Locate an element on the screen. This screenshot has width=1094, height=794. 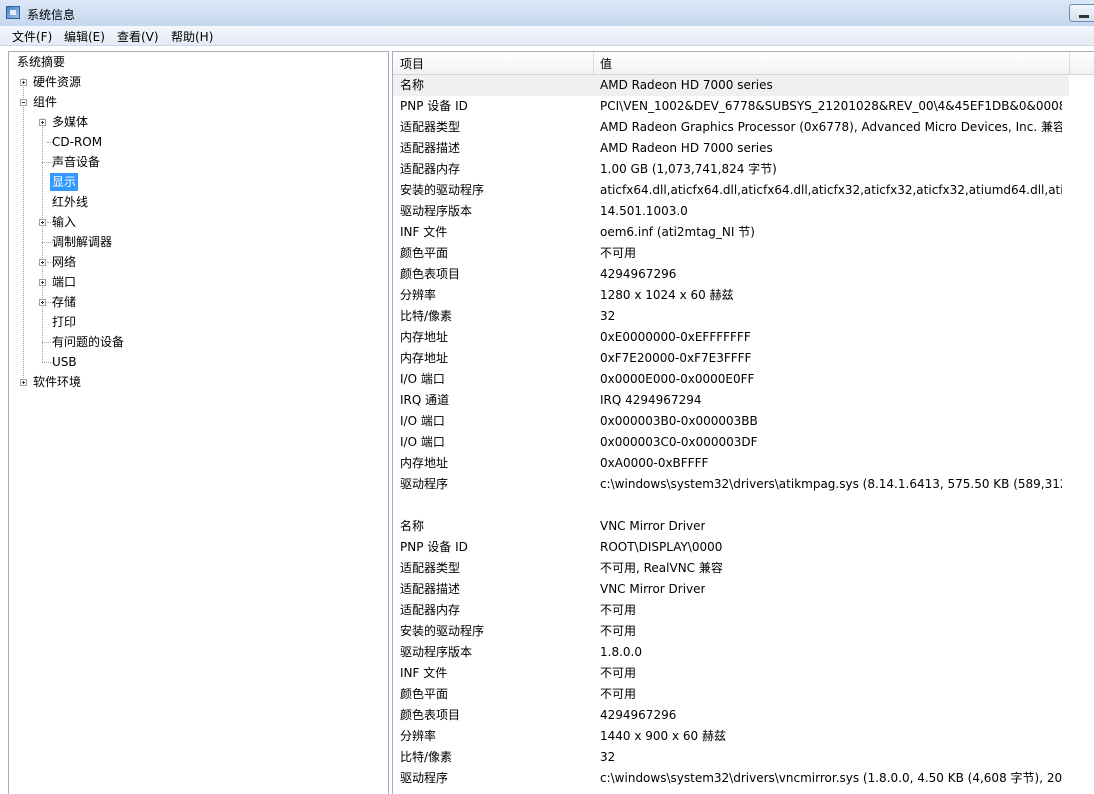
row-item-name: 驱动程序 is located at coordinates (424, 484).